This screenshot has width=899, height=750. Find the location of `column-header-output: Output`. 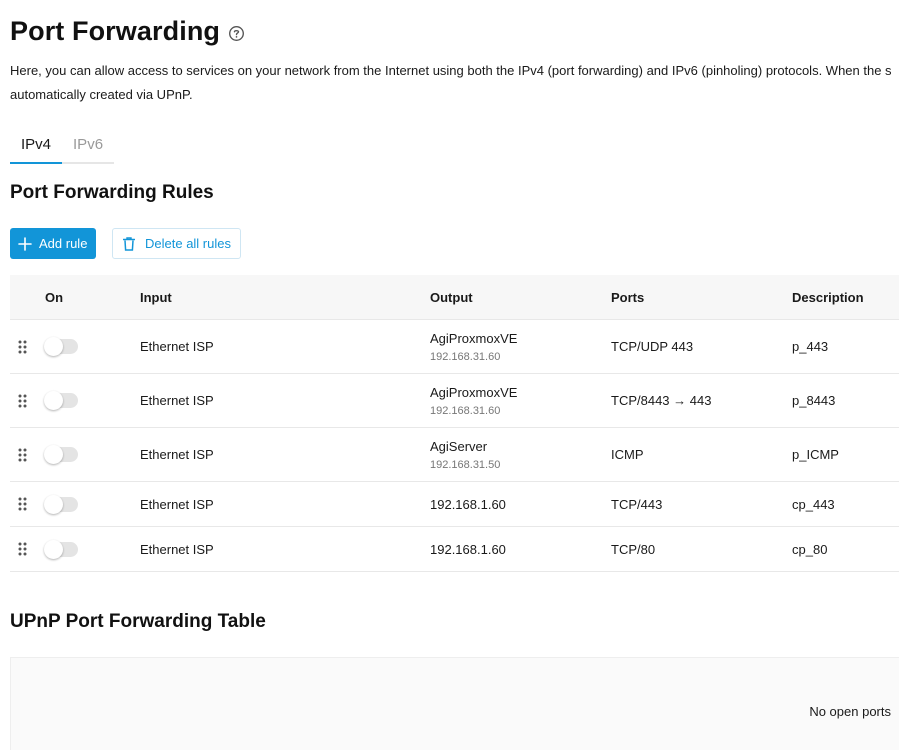

column-header-output: Output is located at coordinates (451, 297).